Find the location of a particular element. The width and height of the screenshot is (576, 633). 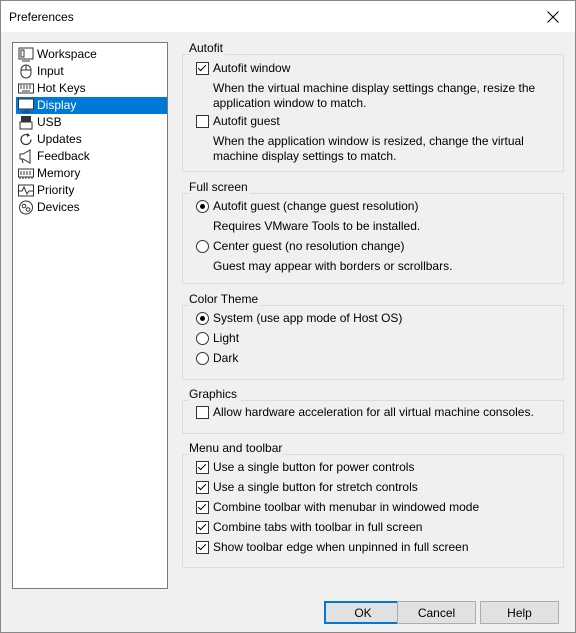

sidebar-item-workspace: Workspace is located at coordinates (91, 54).